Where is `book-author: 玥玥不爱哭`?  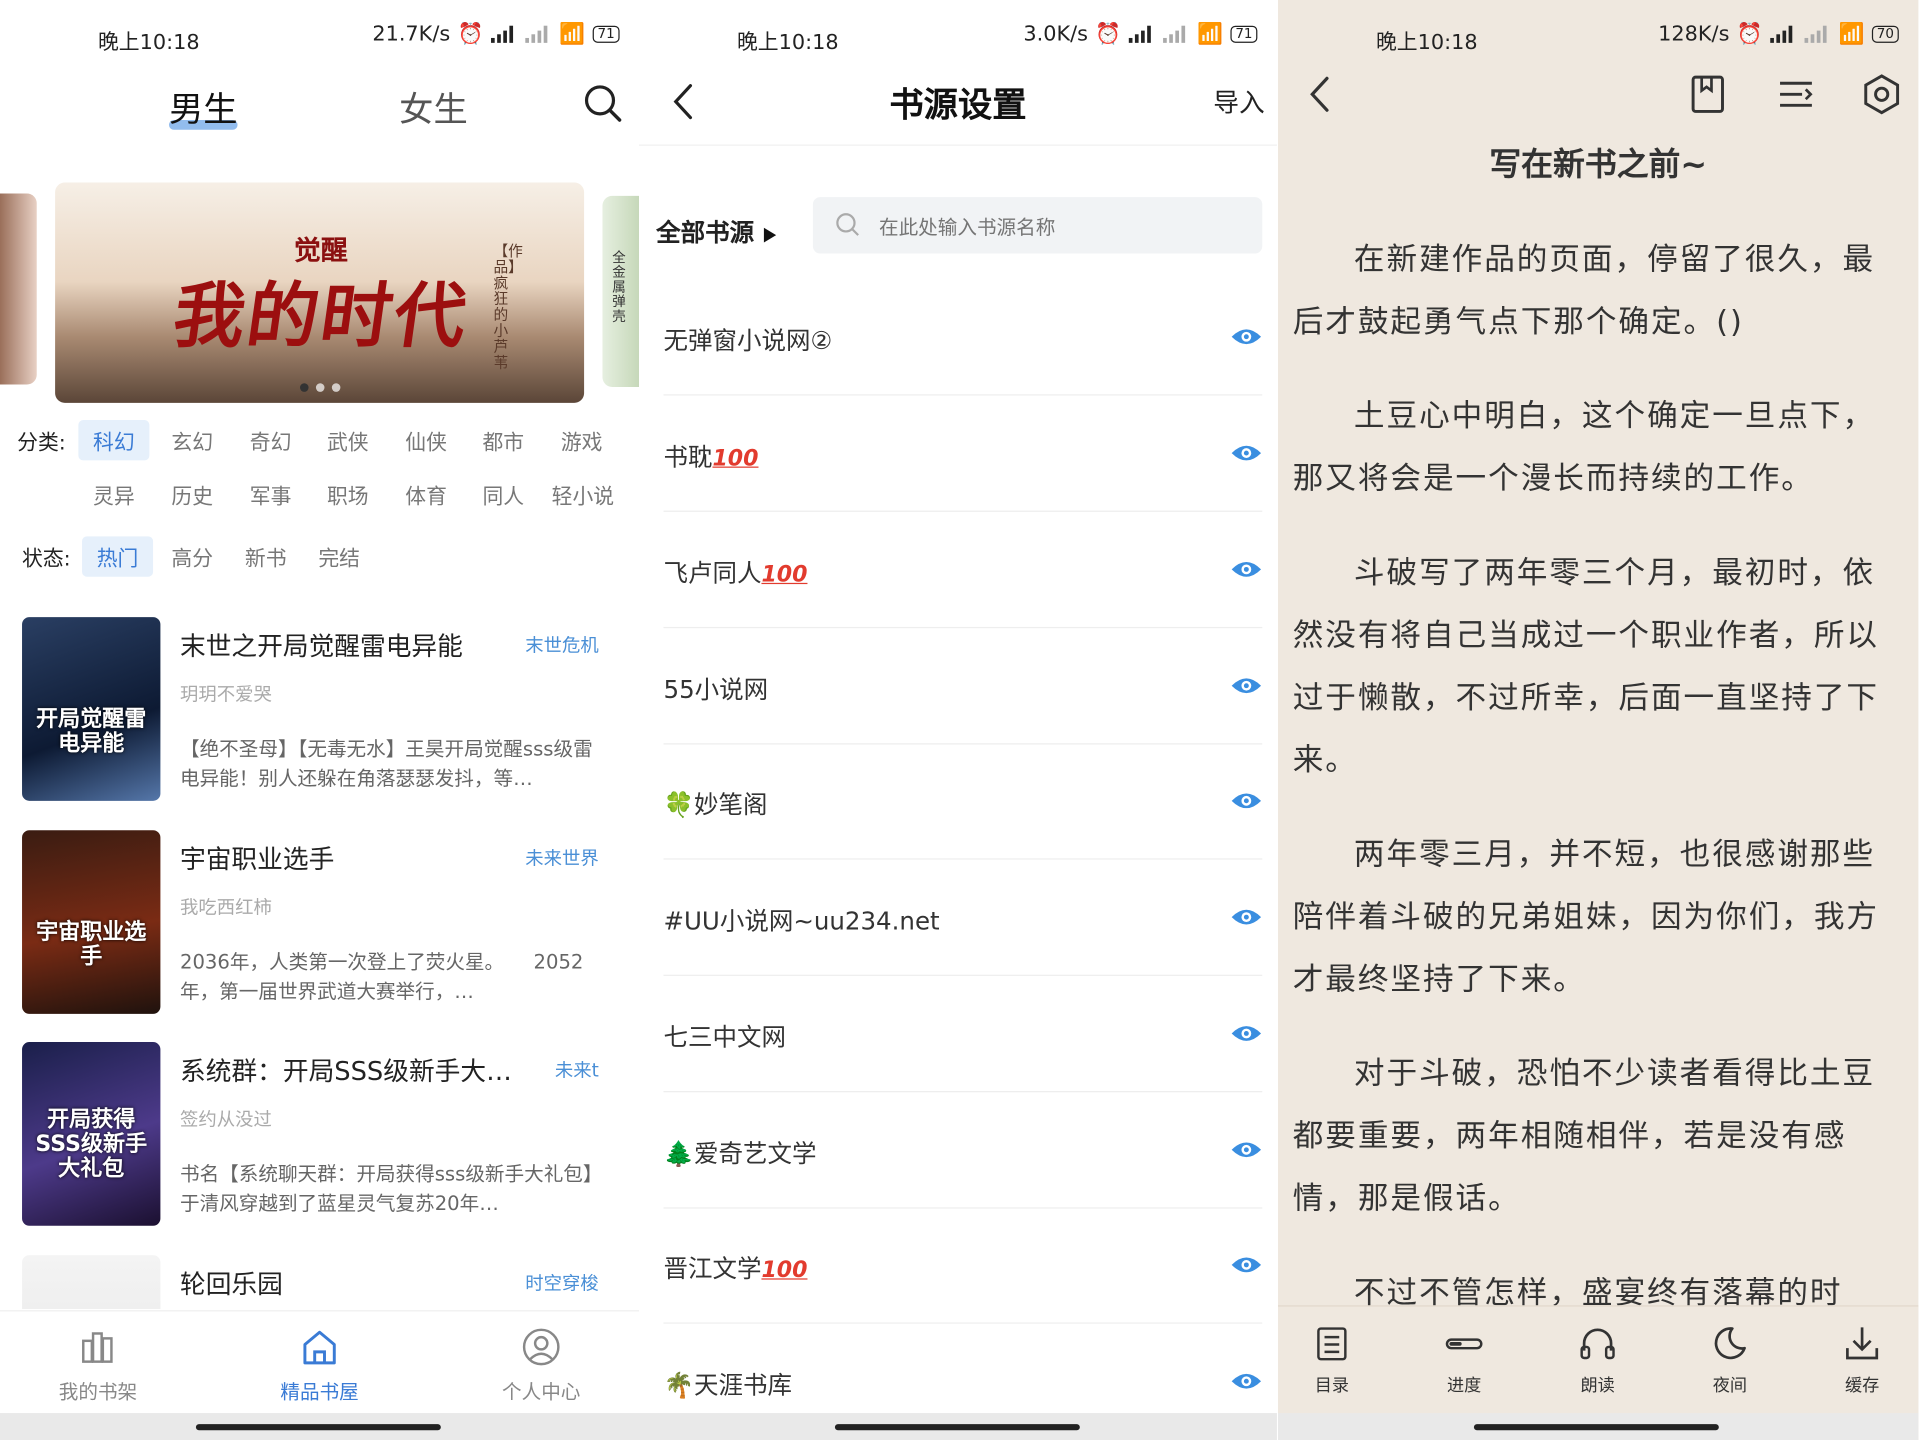
book-author: 玥玥不爱哭 is located at coordinates (226, 694).